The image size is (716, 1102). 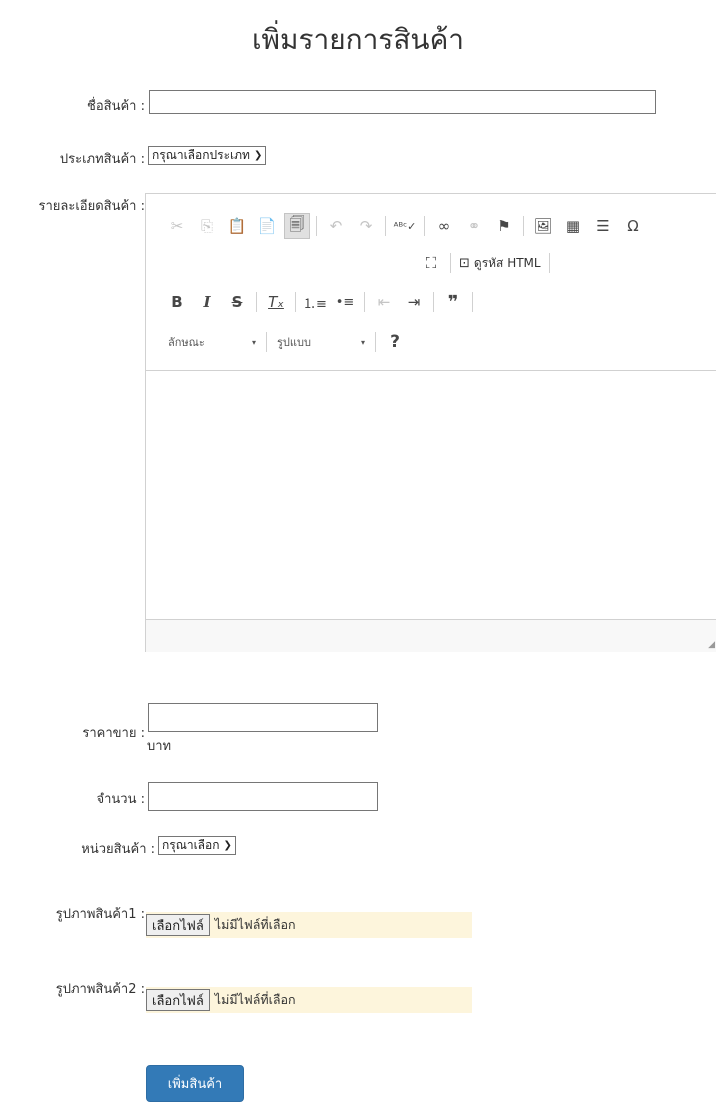 What do you see at coordinates (543, 226) in the screenshot?
I see `image-icon: 🖼` at bounding box center [543, 226].